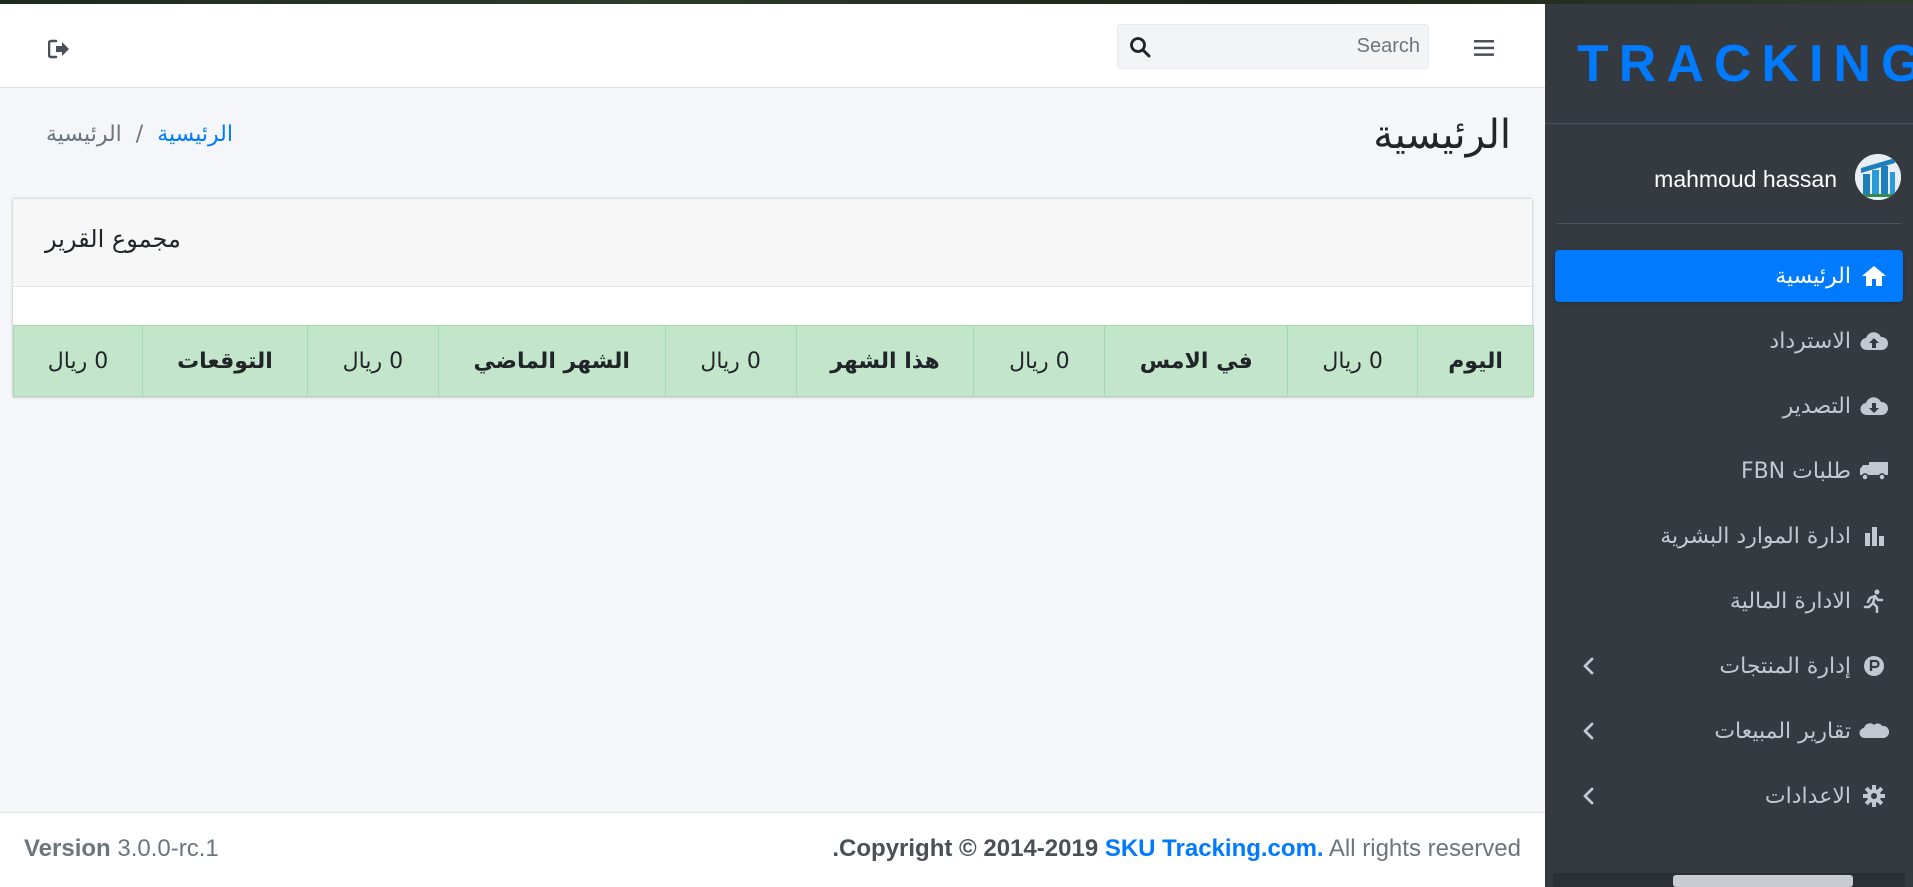 This screenshot has width=1913, height=887. What do you see at coordinates (1874, 731) in the screenshot?
I see `salesforce-icon` at bounding box center [1874, 731].